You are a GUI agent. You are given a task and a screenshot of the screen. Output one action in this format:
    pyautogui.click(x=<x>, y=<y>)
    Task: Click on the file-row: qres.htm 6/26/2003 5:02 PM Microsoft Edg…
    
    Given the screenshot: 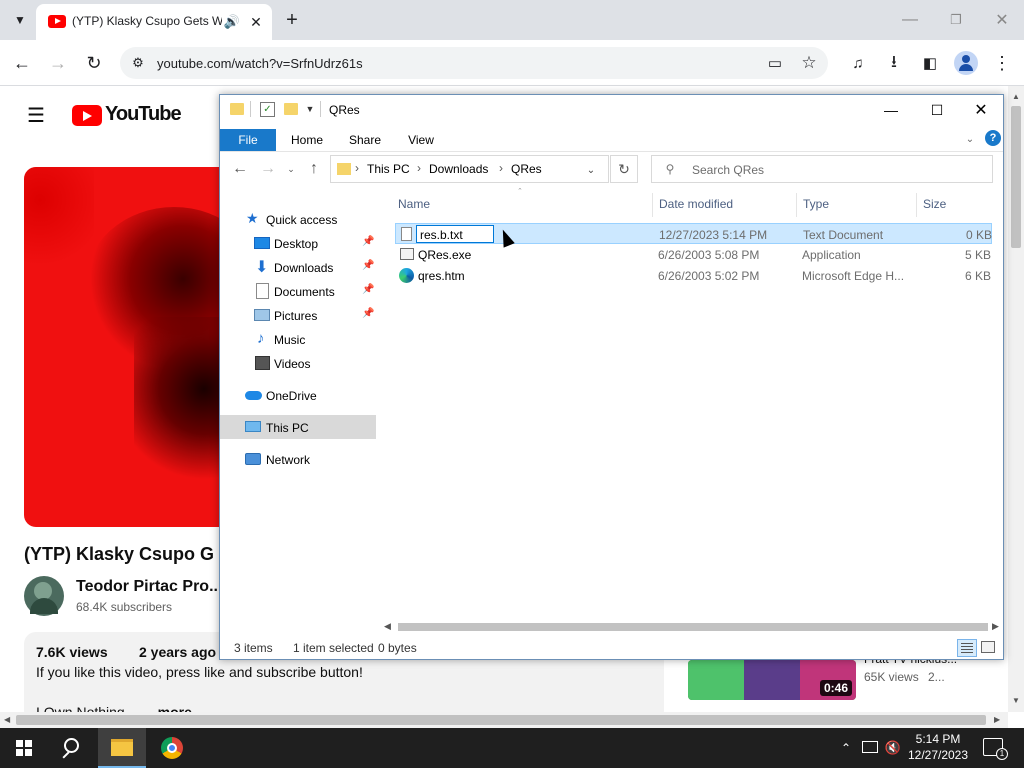 What is the action you would take?
    pyautogui.click(x=693, y=275)
    